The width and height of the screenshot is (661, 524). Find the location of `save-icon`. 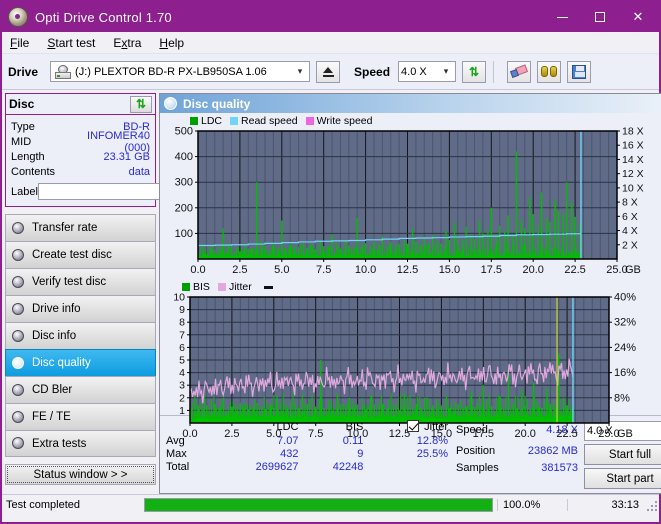

save-icon is located at coordinates (579, 71).